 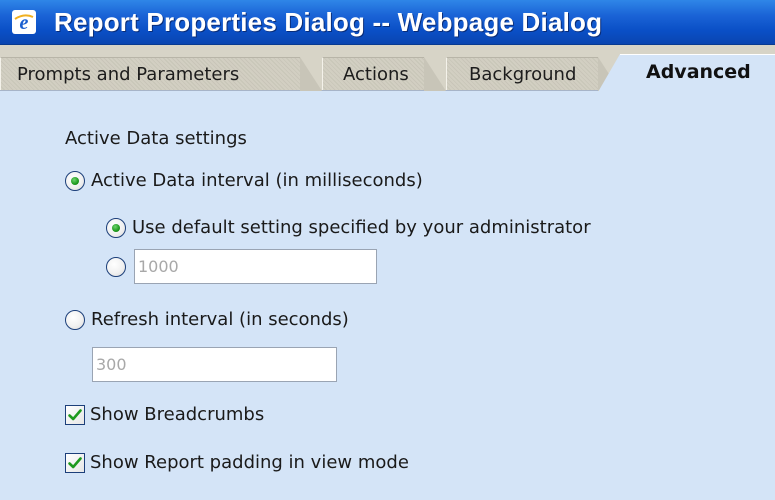 What do you see at coordinates (698, 72) in the screenshot?
I see `tab-label: Advanced` at bounding box center [698, 72].